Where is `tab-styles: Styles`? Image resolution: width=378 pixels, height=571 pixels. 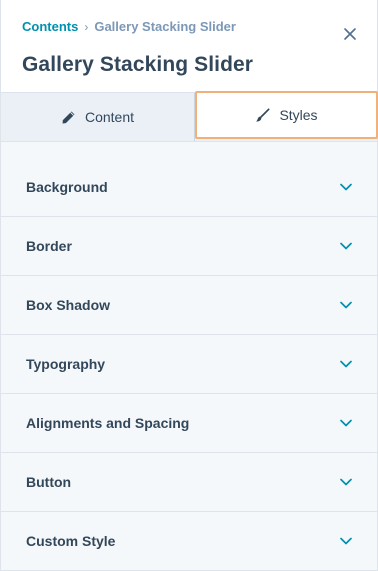 tab-styles: Styles is located at coordinates (286, 115).